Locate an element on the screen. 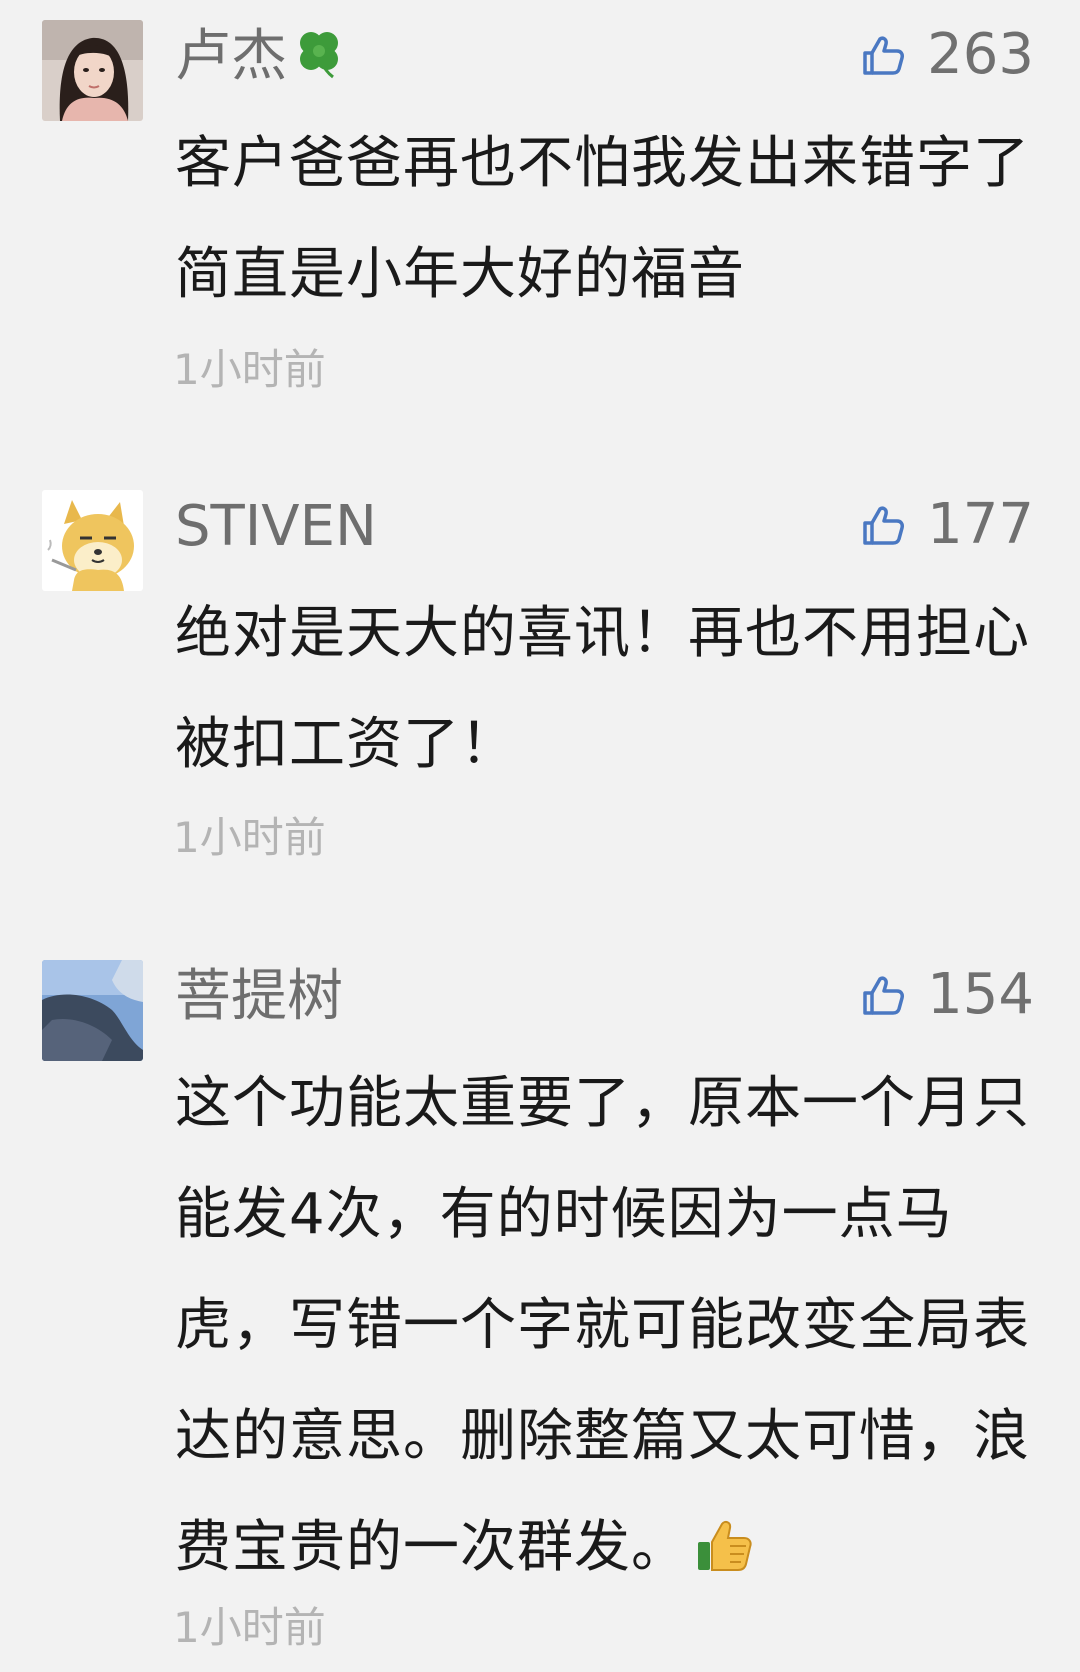 Image resolution: width=1080 pixels, height=1672 pixels. commenter-name-text: 卢杰 is located at coordinates (231, 56).